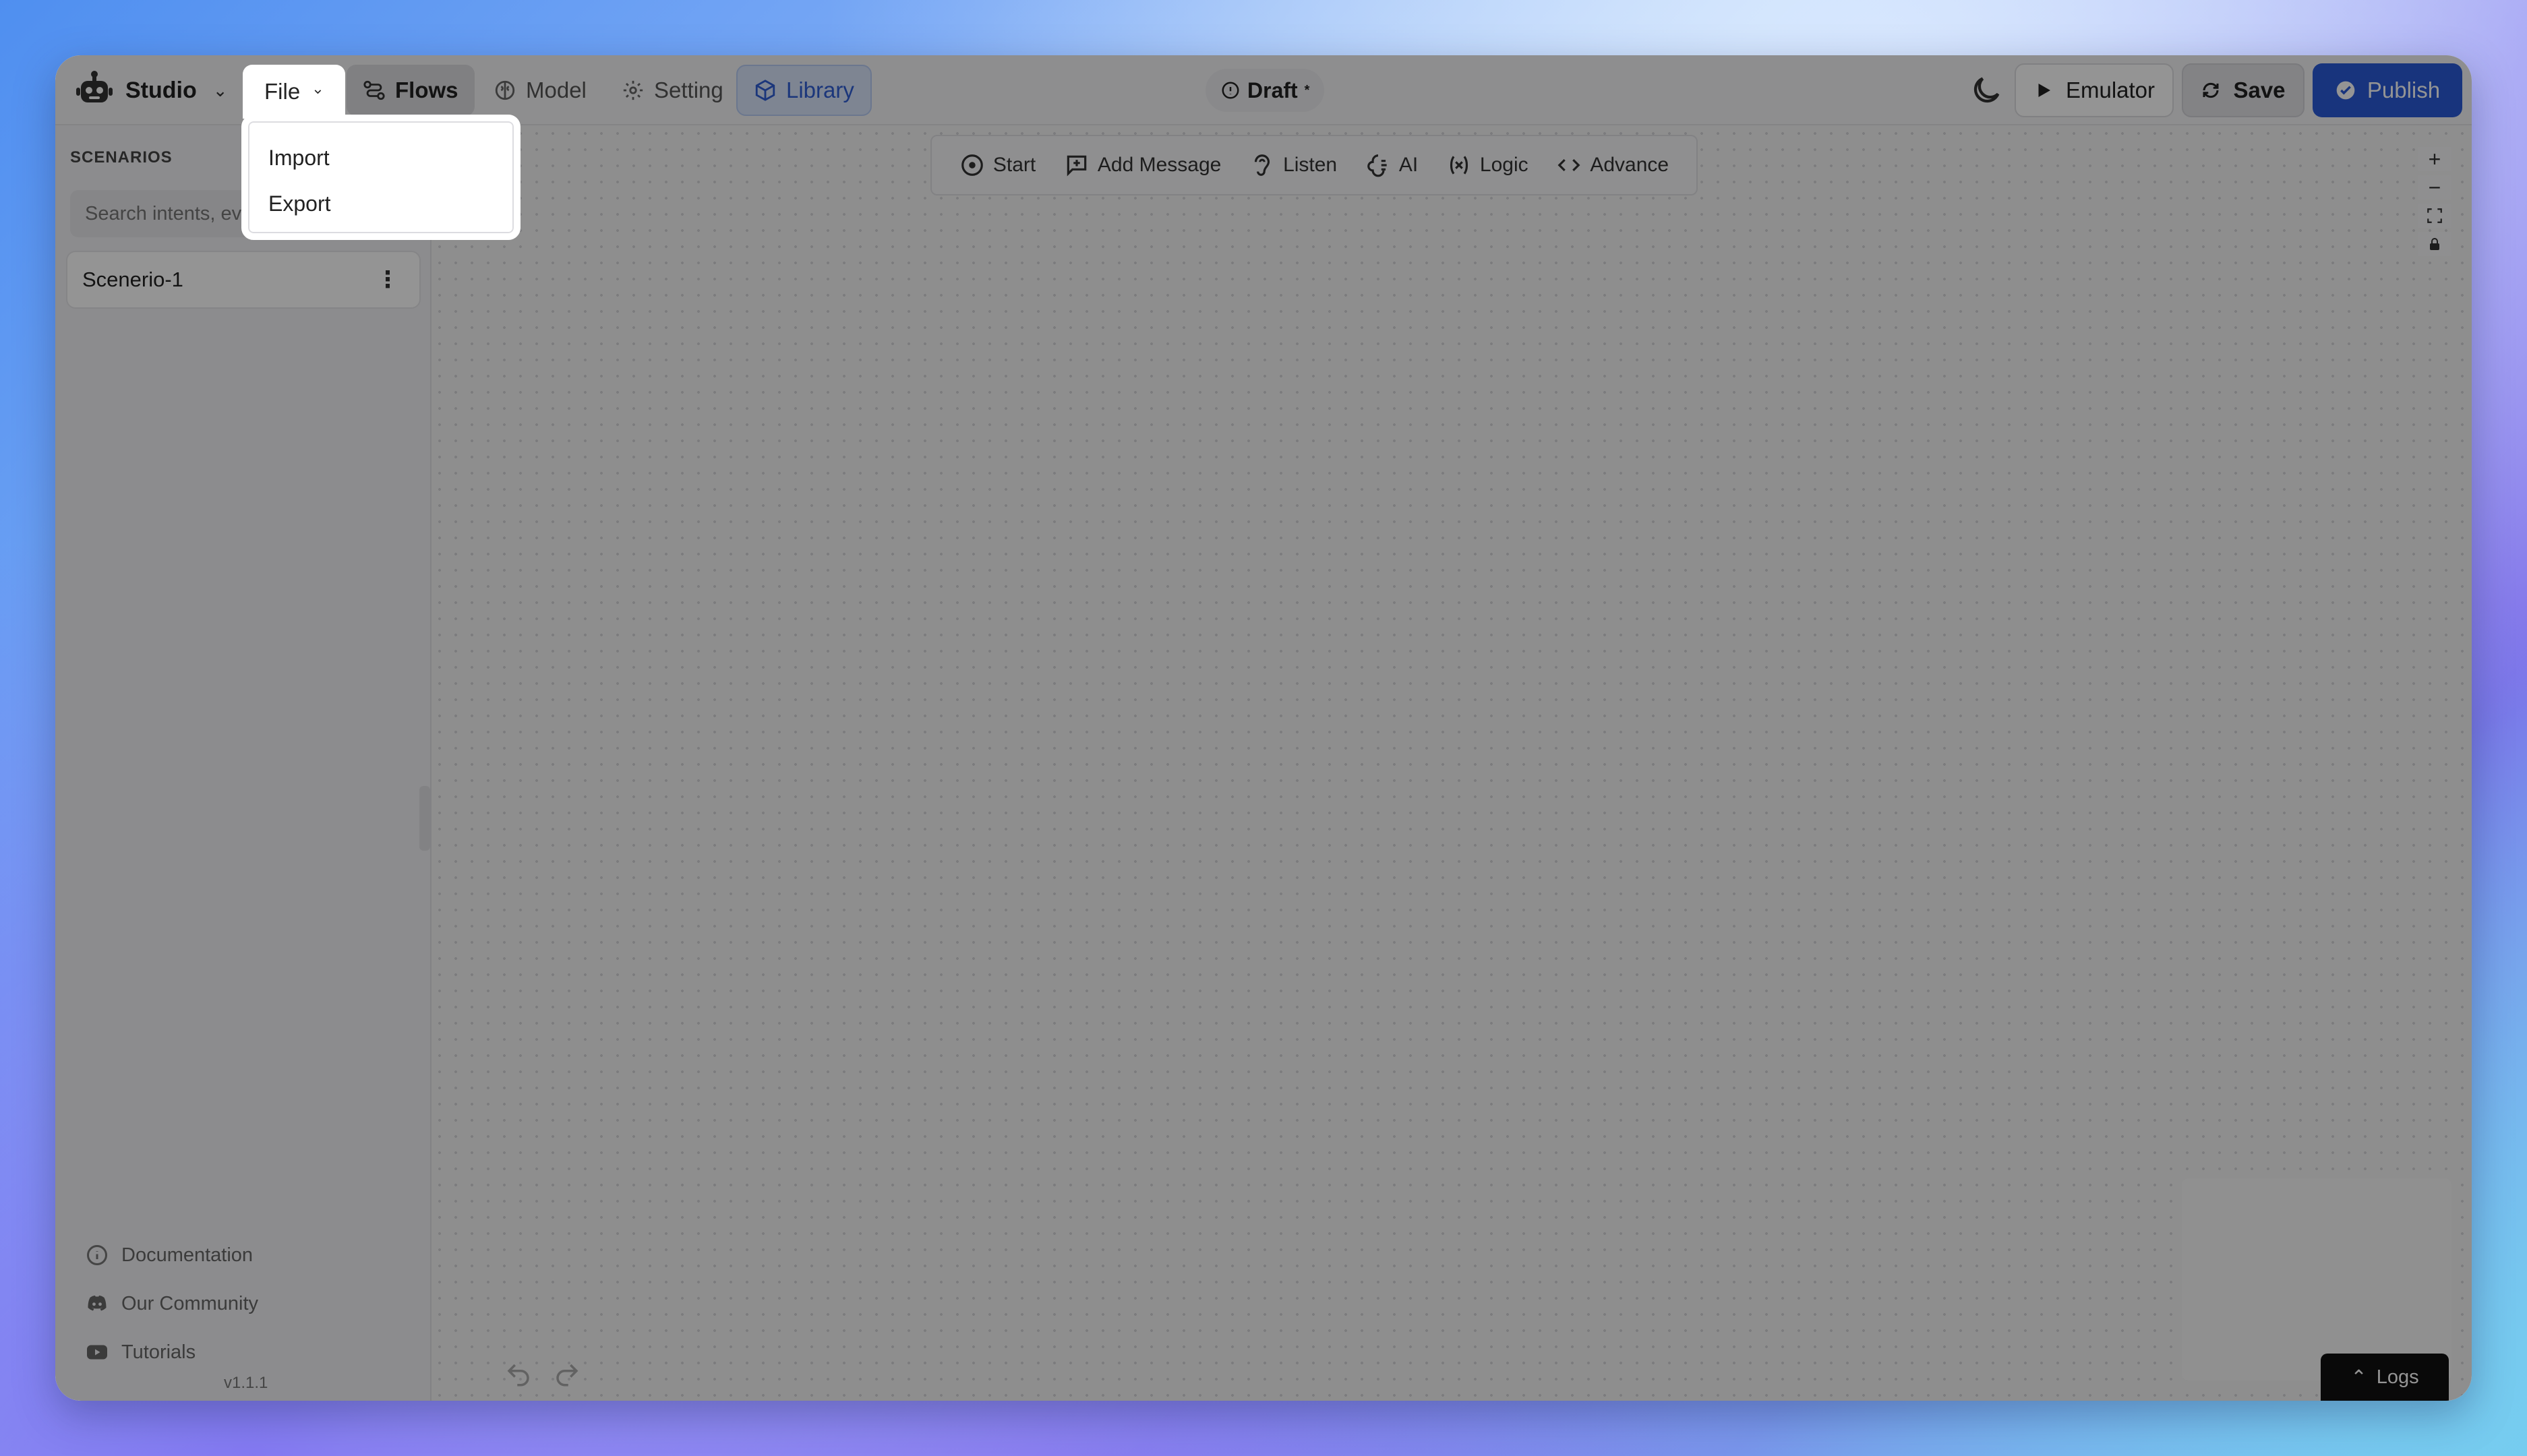 The height and width of the screenshot is (1456, 2527). Describe the element at coordinates (381, 203) in the screenshot. I see `menu-item-export: Export` at that location.